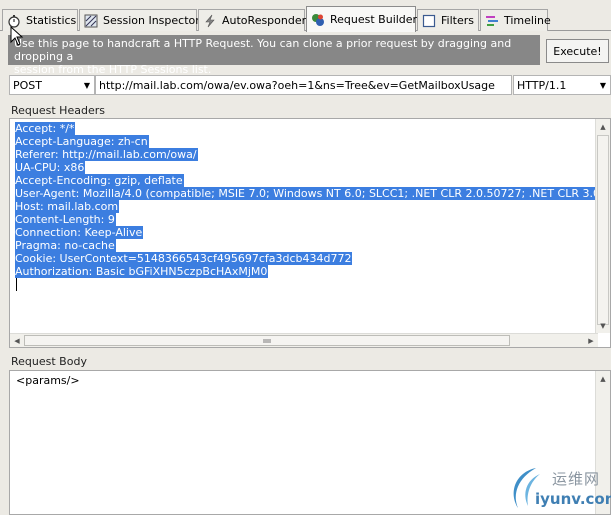 This screenshot has height=515, width=611. Describe the element at coordinates (603, 325) in the screenshot. I see `scroll-down-icon: ▼` at that location.